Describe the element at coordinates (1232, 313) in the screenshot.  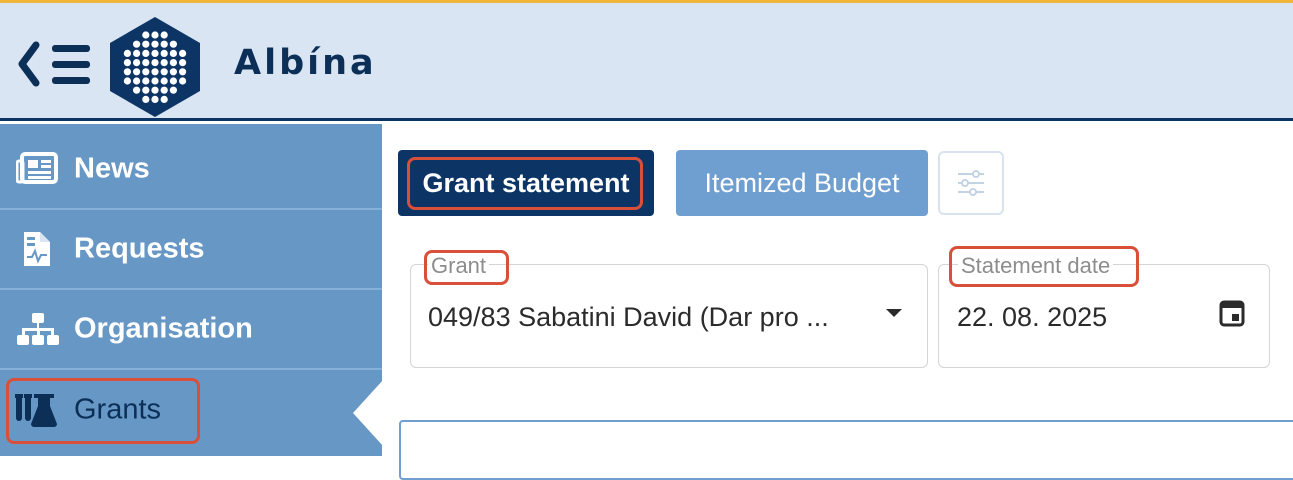
I see `calendar-icon` at that location.